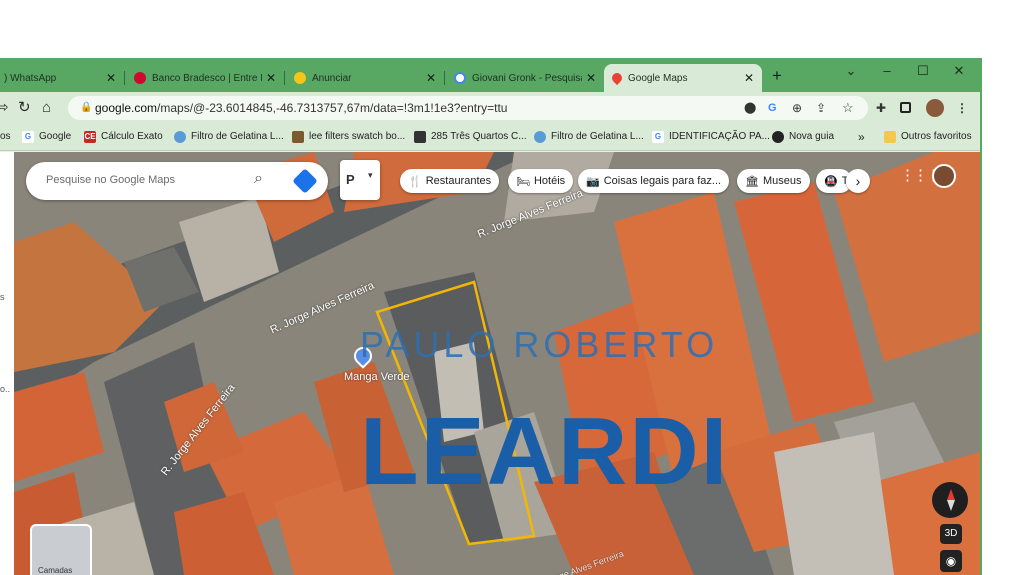 Image resolution: width=1024 pixels, height=575 pixels. I want to click on other-bookmarks: Outros favoritos, so click(928, 137).